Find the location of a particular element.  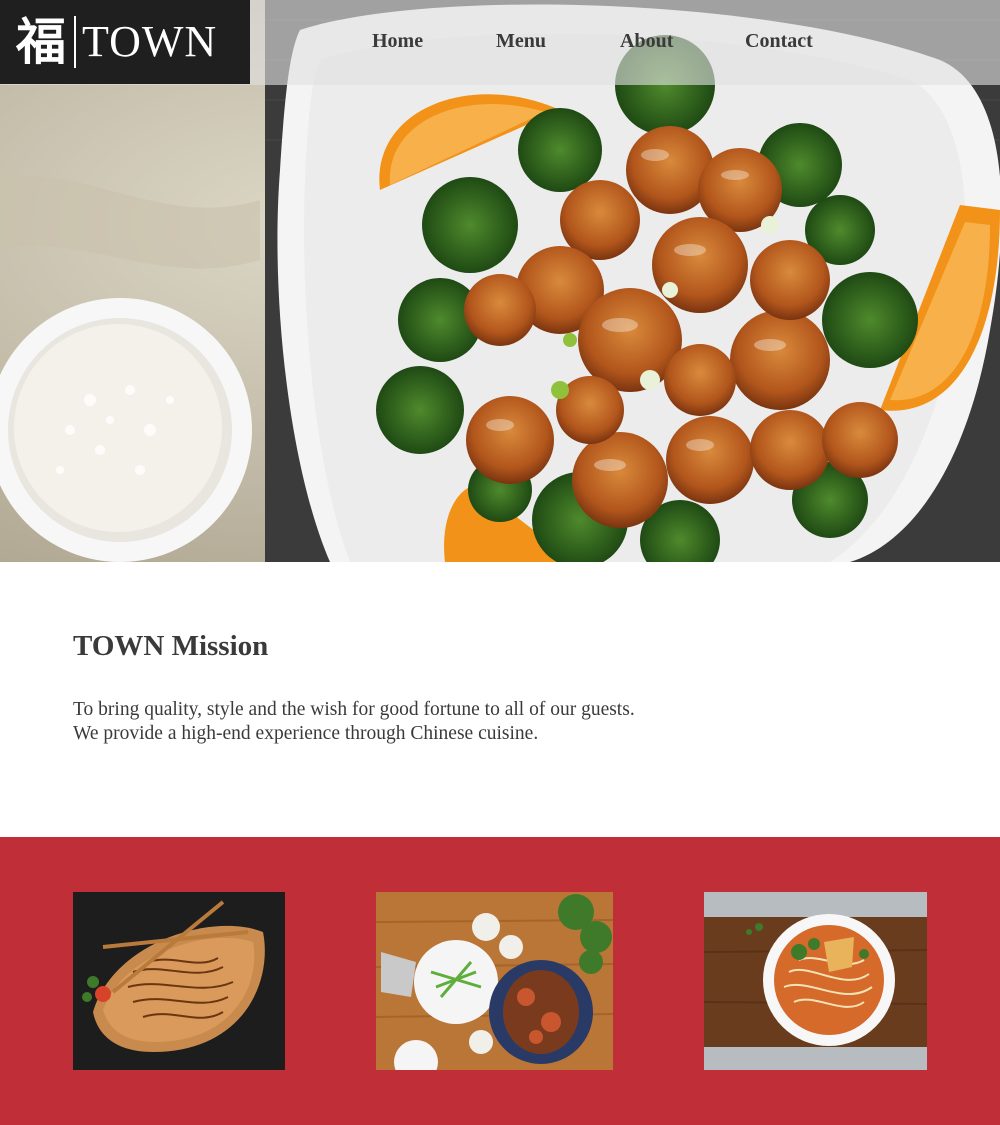

logo-divider is located at coordinates (75, 42).